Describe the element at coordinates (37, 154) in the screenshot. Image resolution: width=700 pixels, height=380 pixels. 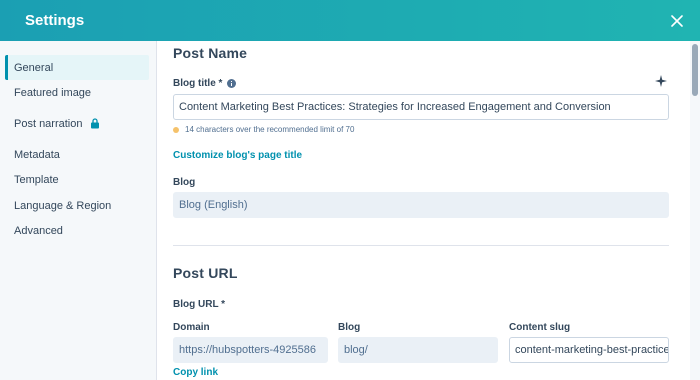
I see `sidebar-item-label: Metadata` at that location.